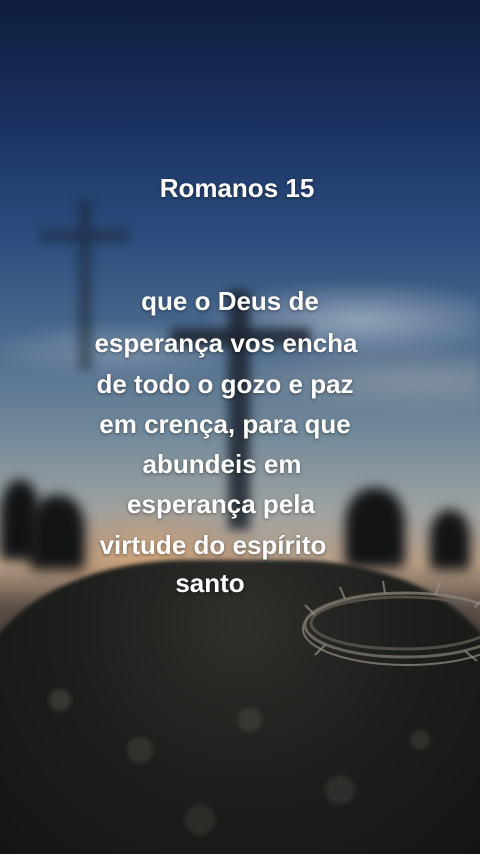 The height and width of the screenshot is (854, 480). Describe the element at coordinates (237, 188) in the screenshot. I see `verse-reference: Romanos 15` at that location.